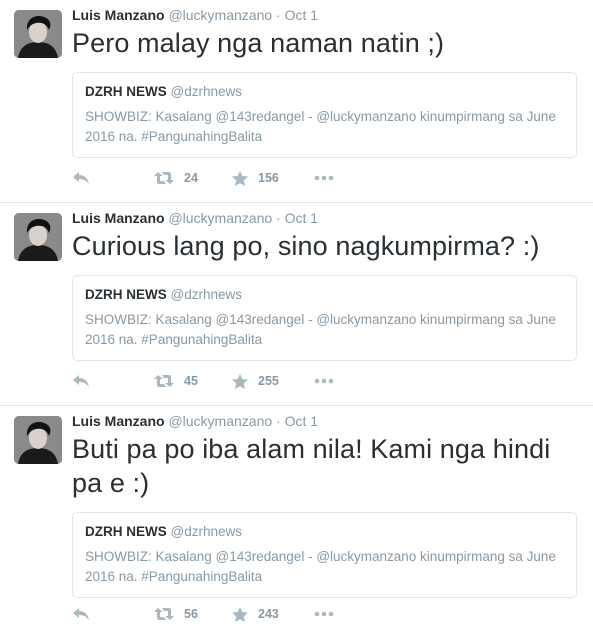 The height and width of the screenshot is (638, 593). I want to click on retweet-button: 56, so click(193, 614).